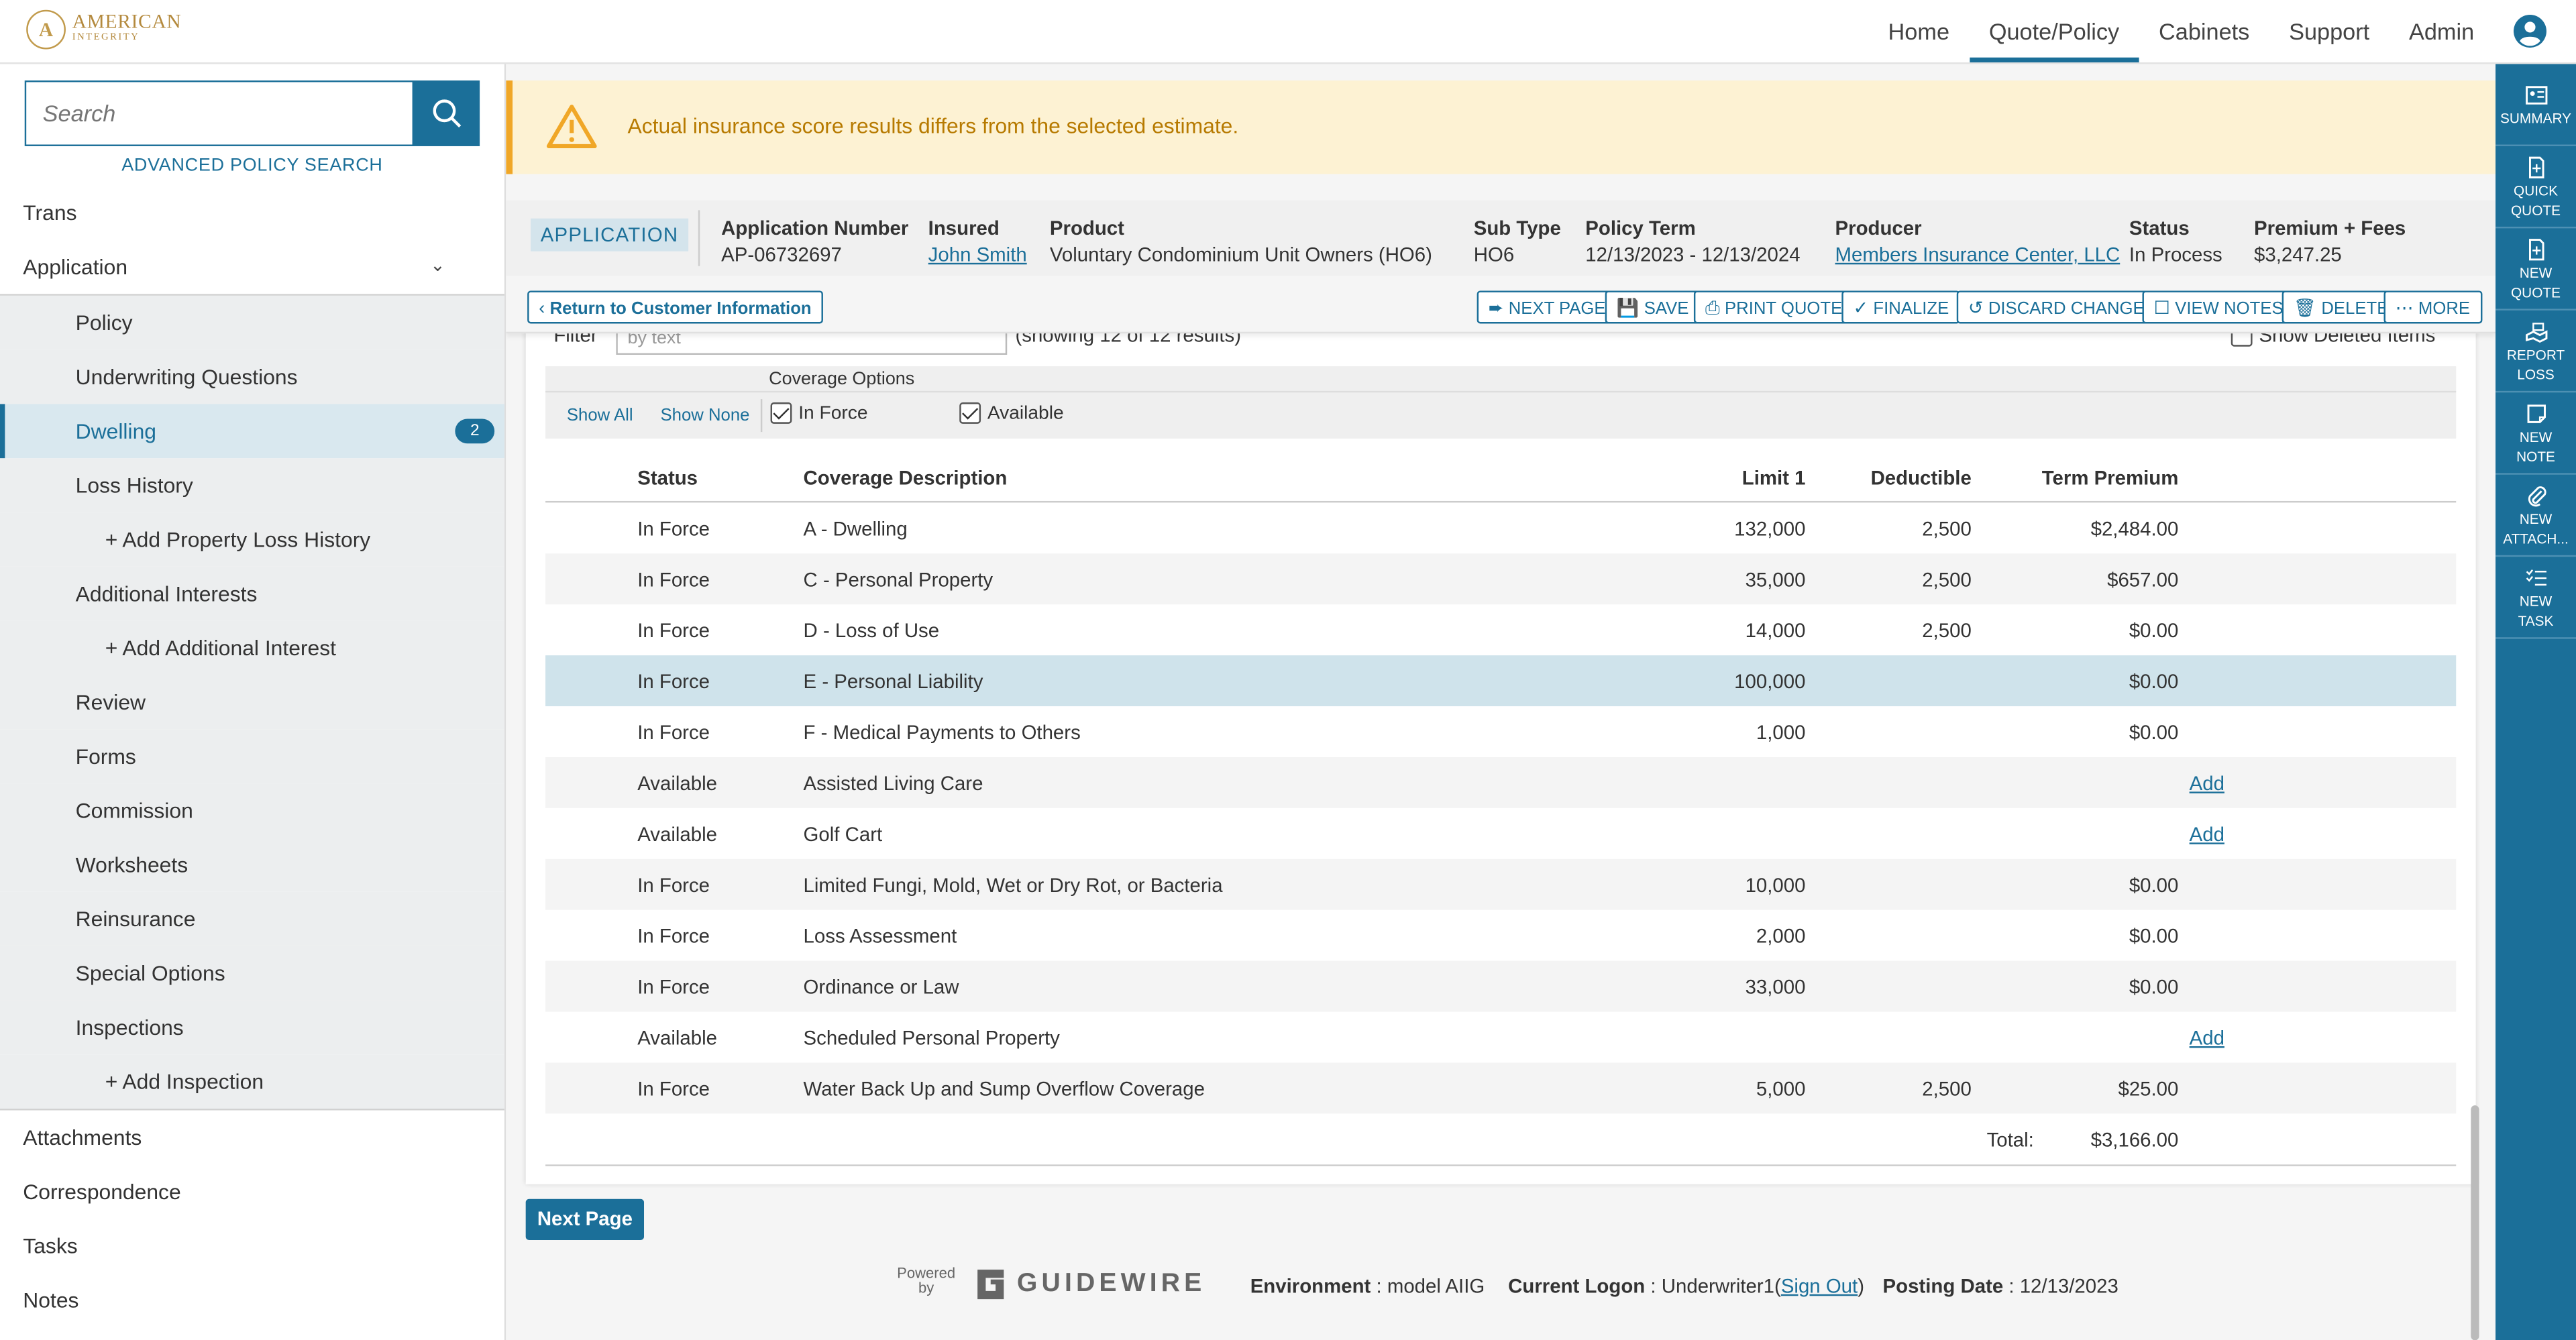 Image resolution: width=2576 pixels, height=1340 pixels. What do you see at coordinates (1501, 986) in the screenshot?
I see `table-row: In Force Ordinance or Law 33,000 $0.00` at bounding box center [1501, 986].